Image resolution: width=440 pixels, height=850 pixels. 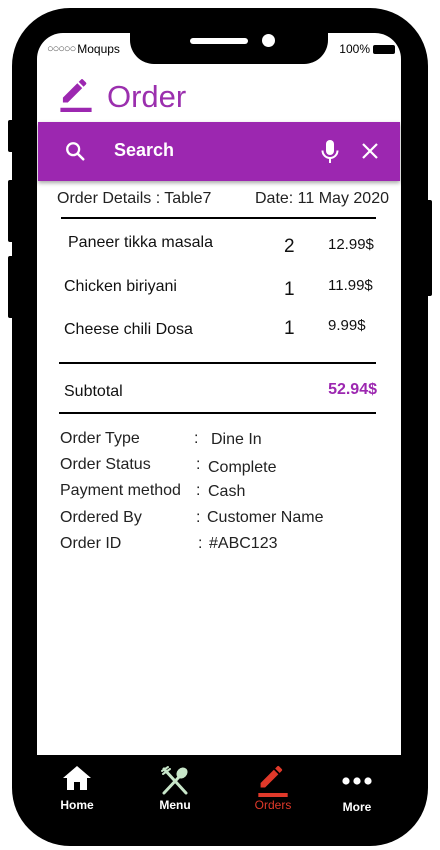 I want to click on item-name: Chicken biriyani, so click(x=120, y=286).